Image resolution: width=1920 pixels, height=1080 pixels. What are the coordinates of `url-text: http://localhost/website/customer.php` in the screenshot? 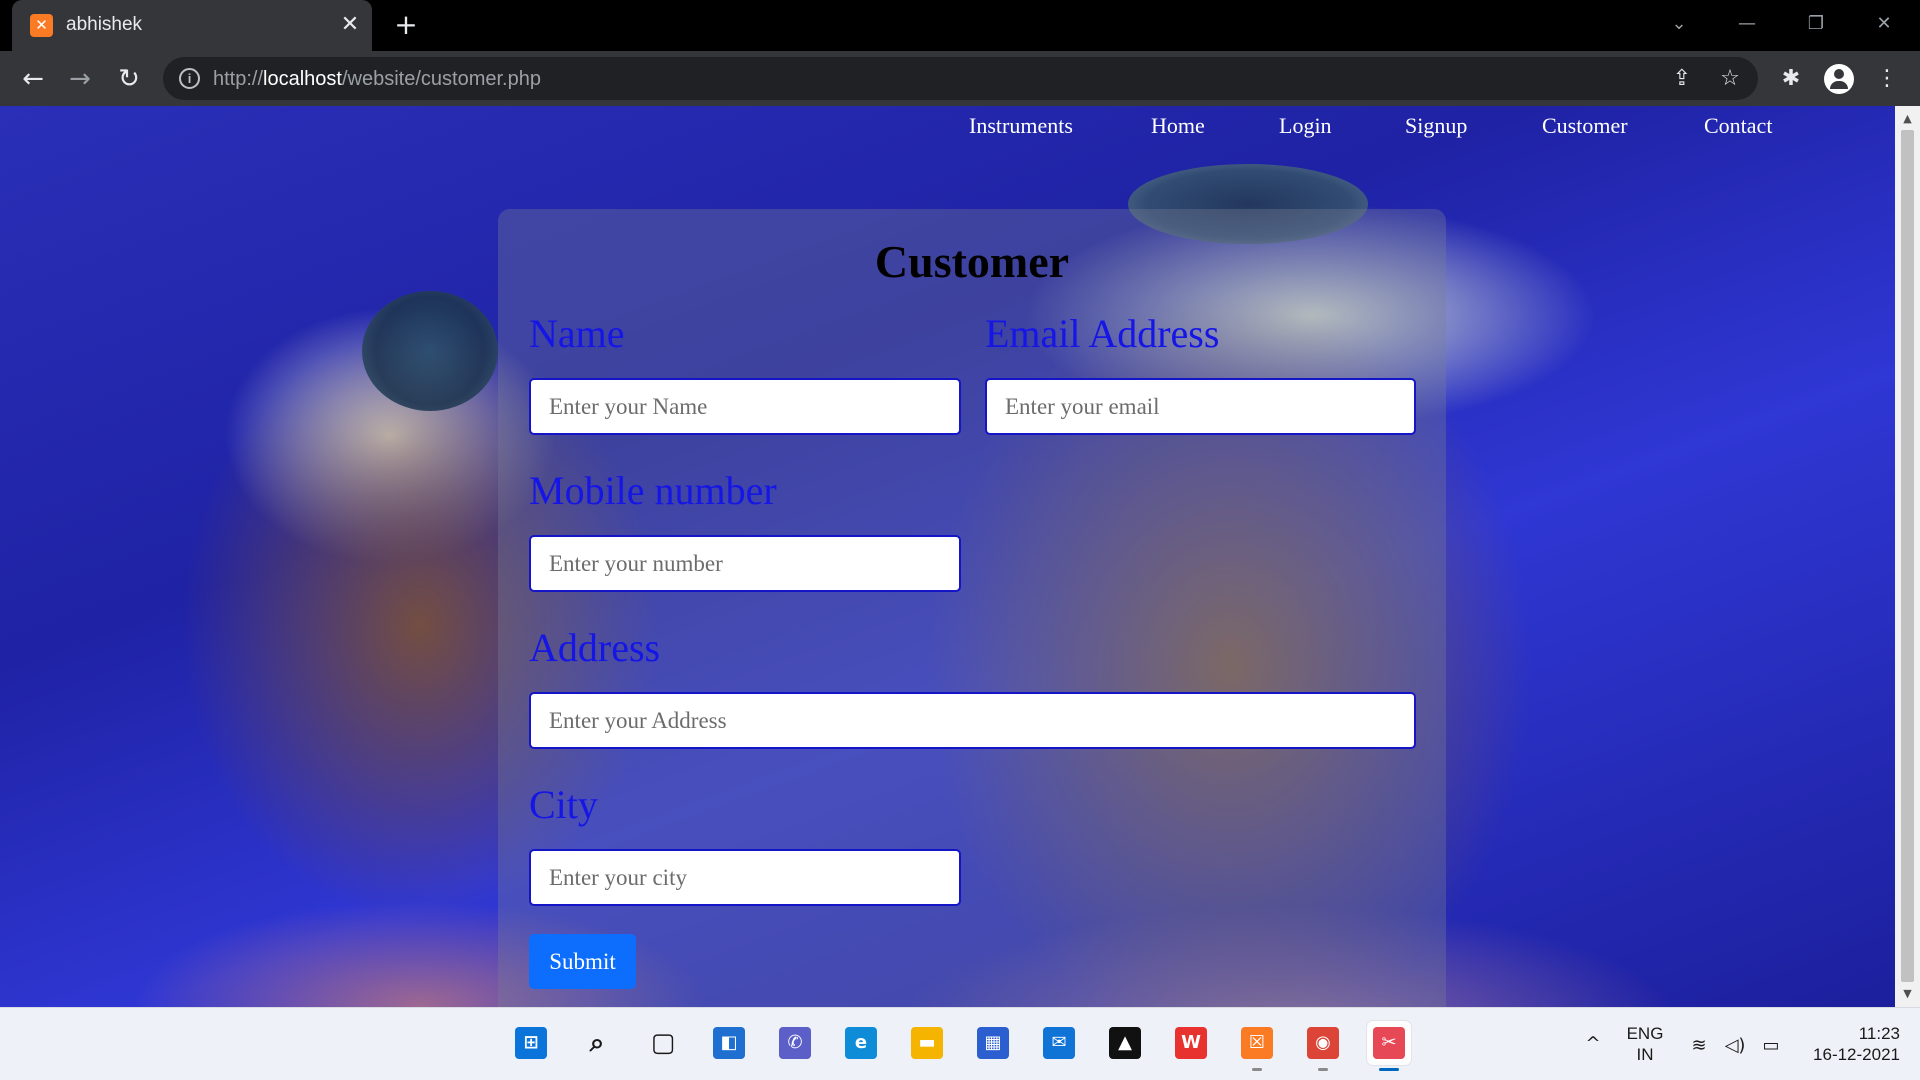 It's located at (377, 79).